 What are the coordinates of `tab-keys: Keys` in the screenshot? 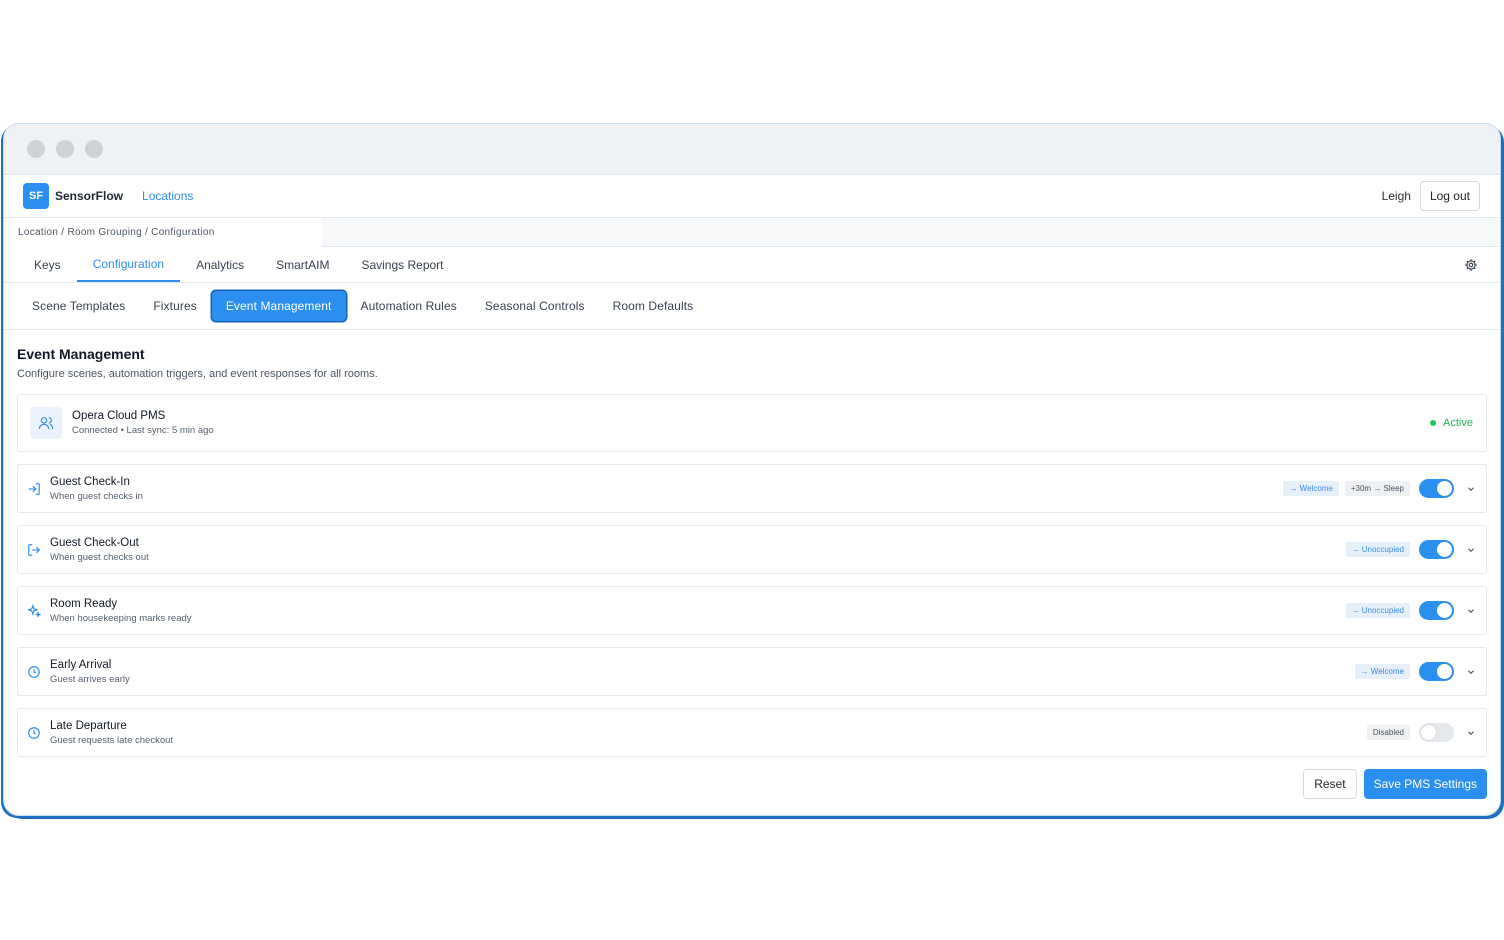 It's located at (47, 264).